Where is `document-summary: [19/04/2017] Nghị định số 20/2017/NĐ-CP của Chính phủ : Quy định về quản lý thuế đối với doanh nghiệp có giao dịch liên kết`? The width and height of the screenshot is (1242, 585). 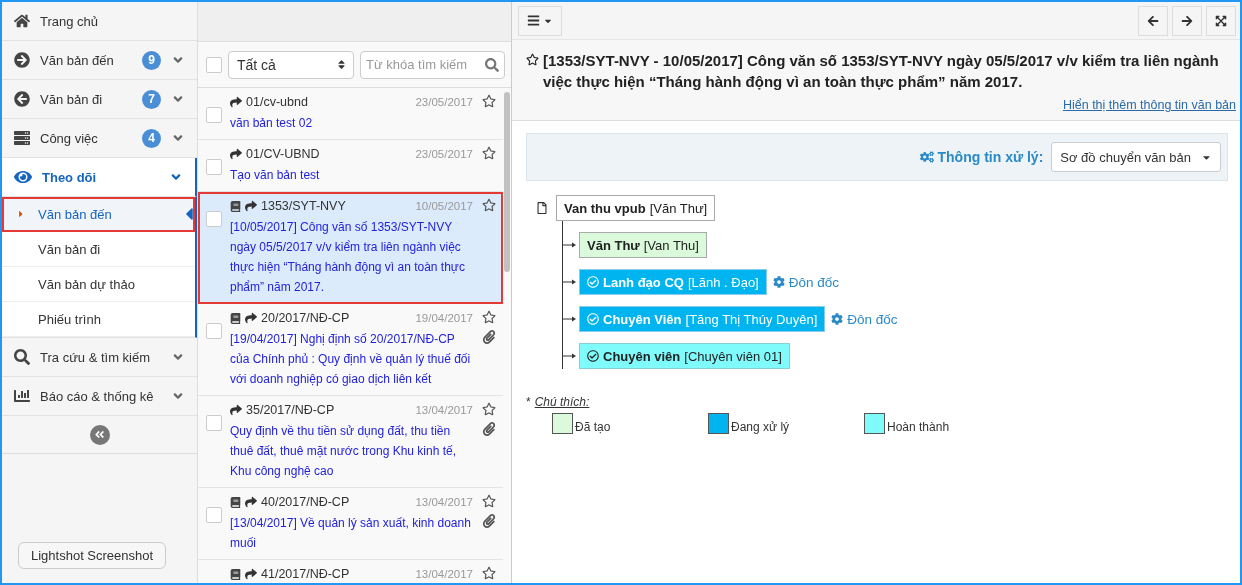 document-summary: [19/04/2017] Nghị định số 20/2017/NĐ-CP của Chính phủ : Quy định về quản lý thuế đối với doanh nghiệp có giao dịch liên kết is located at coordinates (351, 359).